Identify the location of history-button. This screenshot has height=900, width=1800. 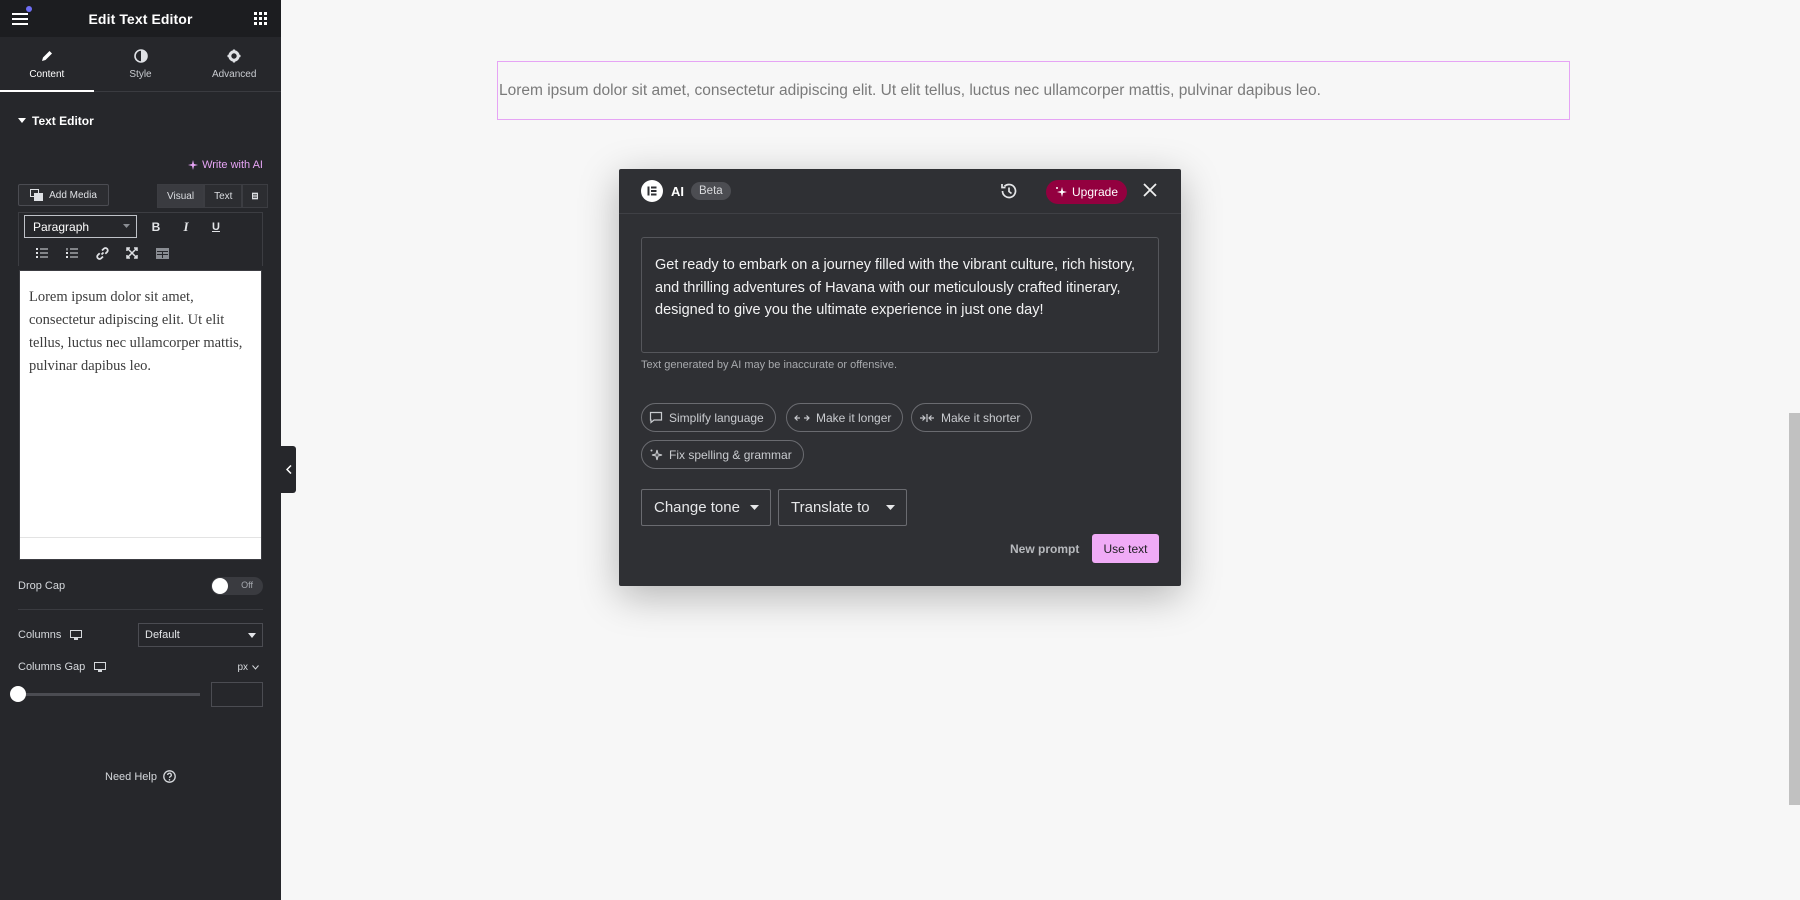
(1009, 191).